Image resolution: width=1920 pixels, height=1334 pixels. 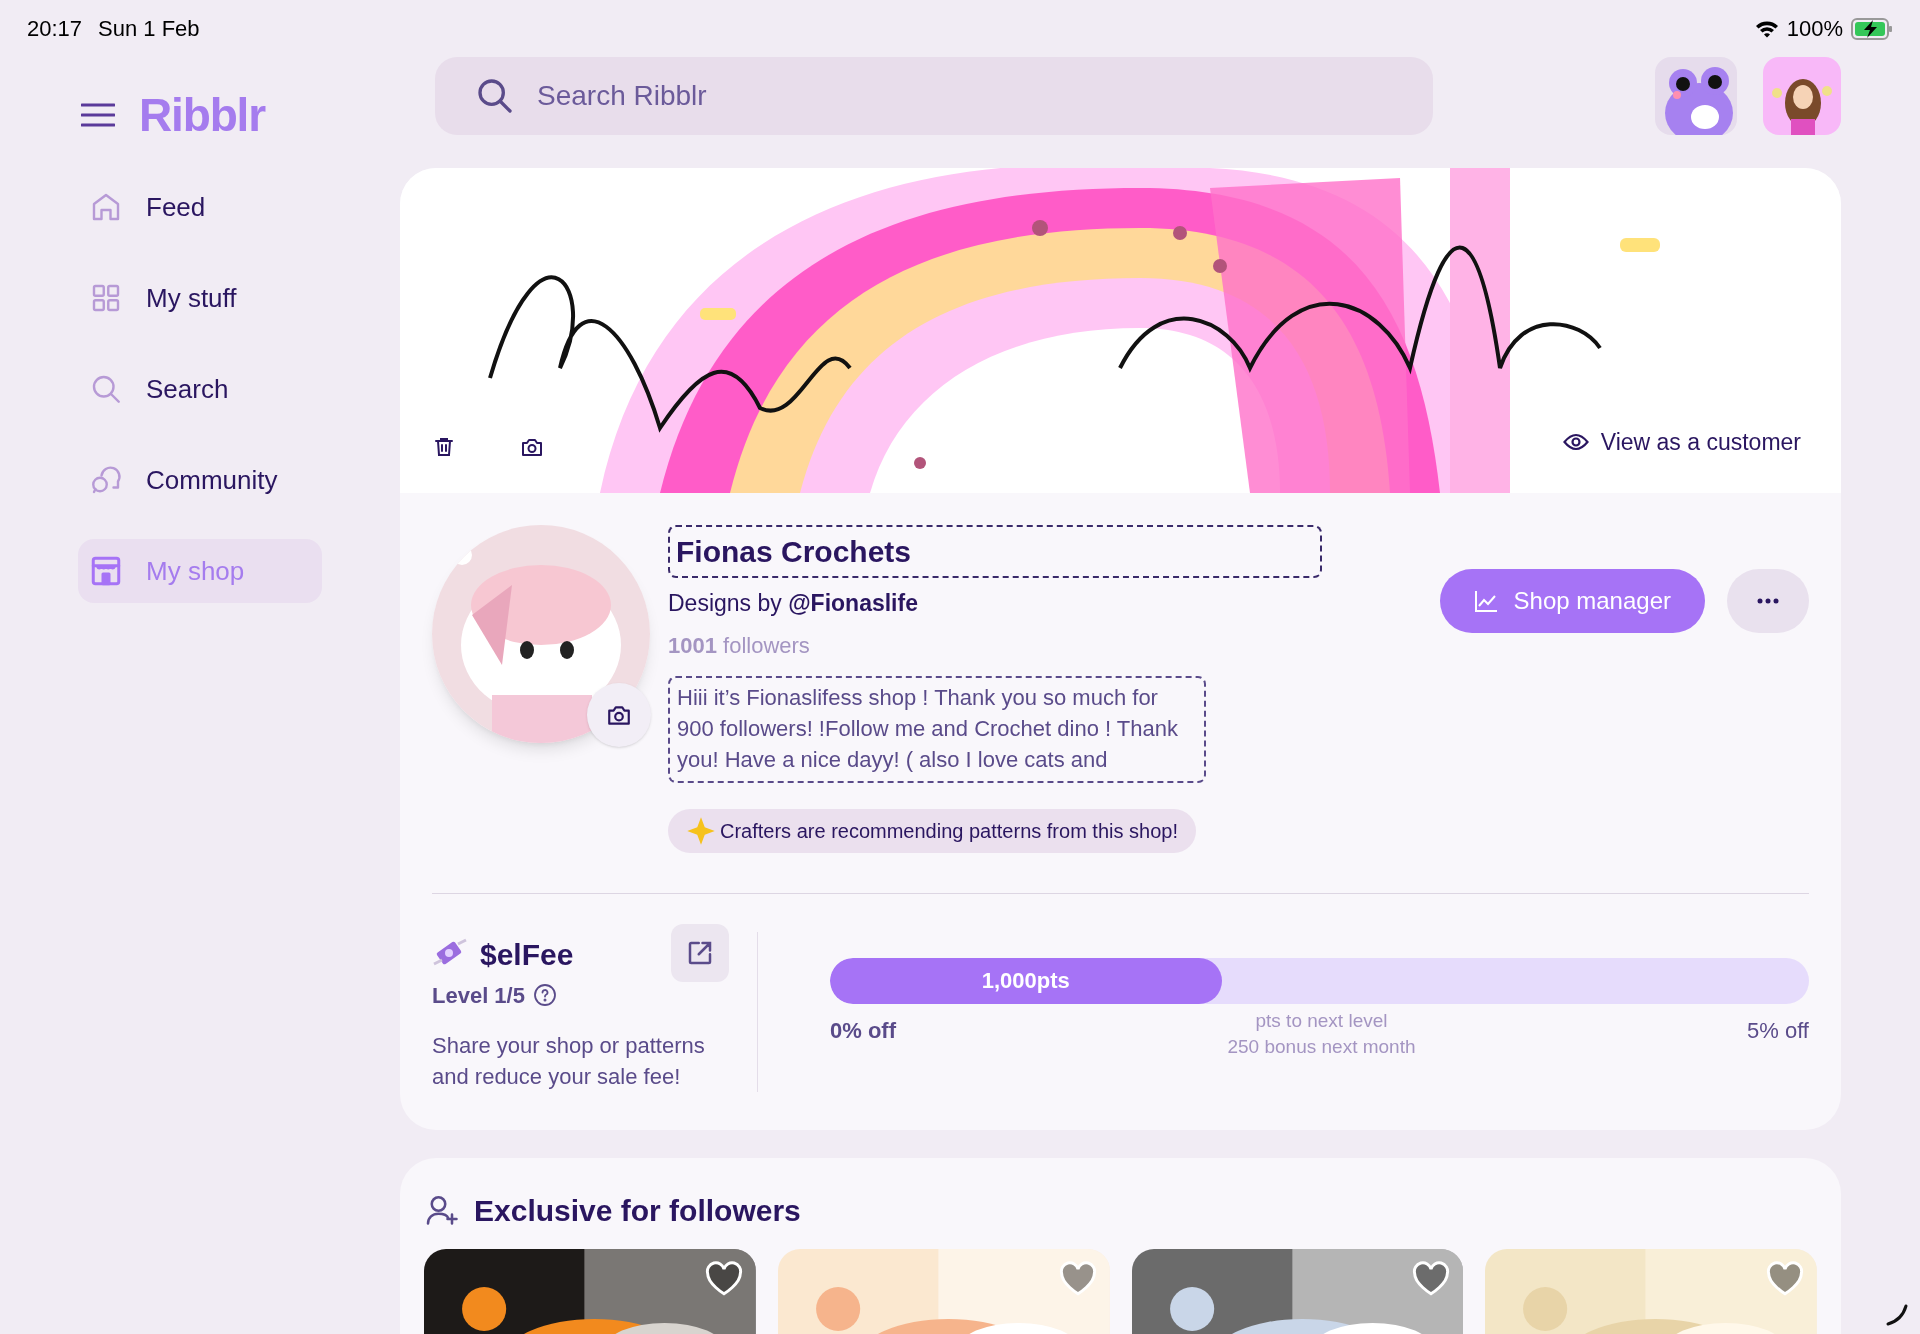 I want to click on next-level-note: pts to next level, so click(x=1321, y=1020).